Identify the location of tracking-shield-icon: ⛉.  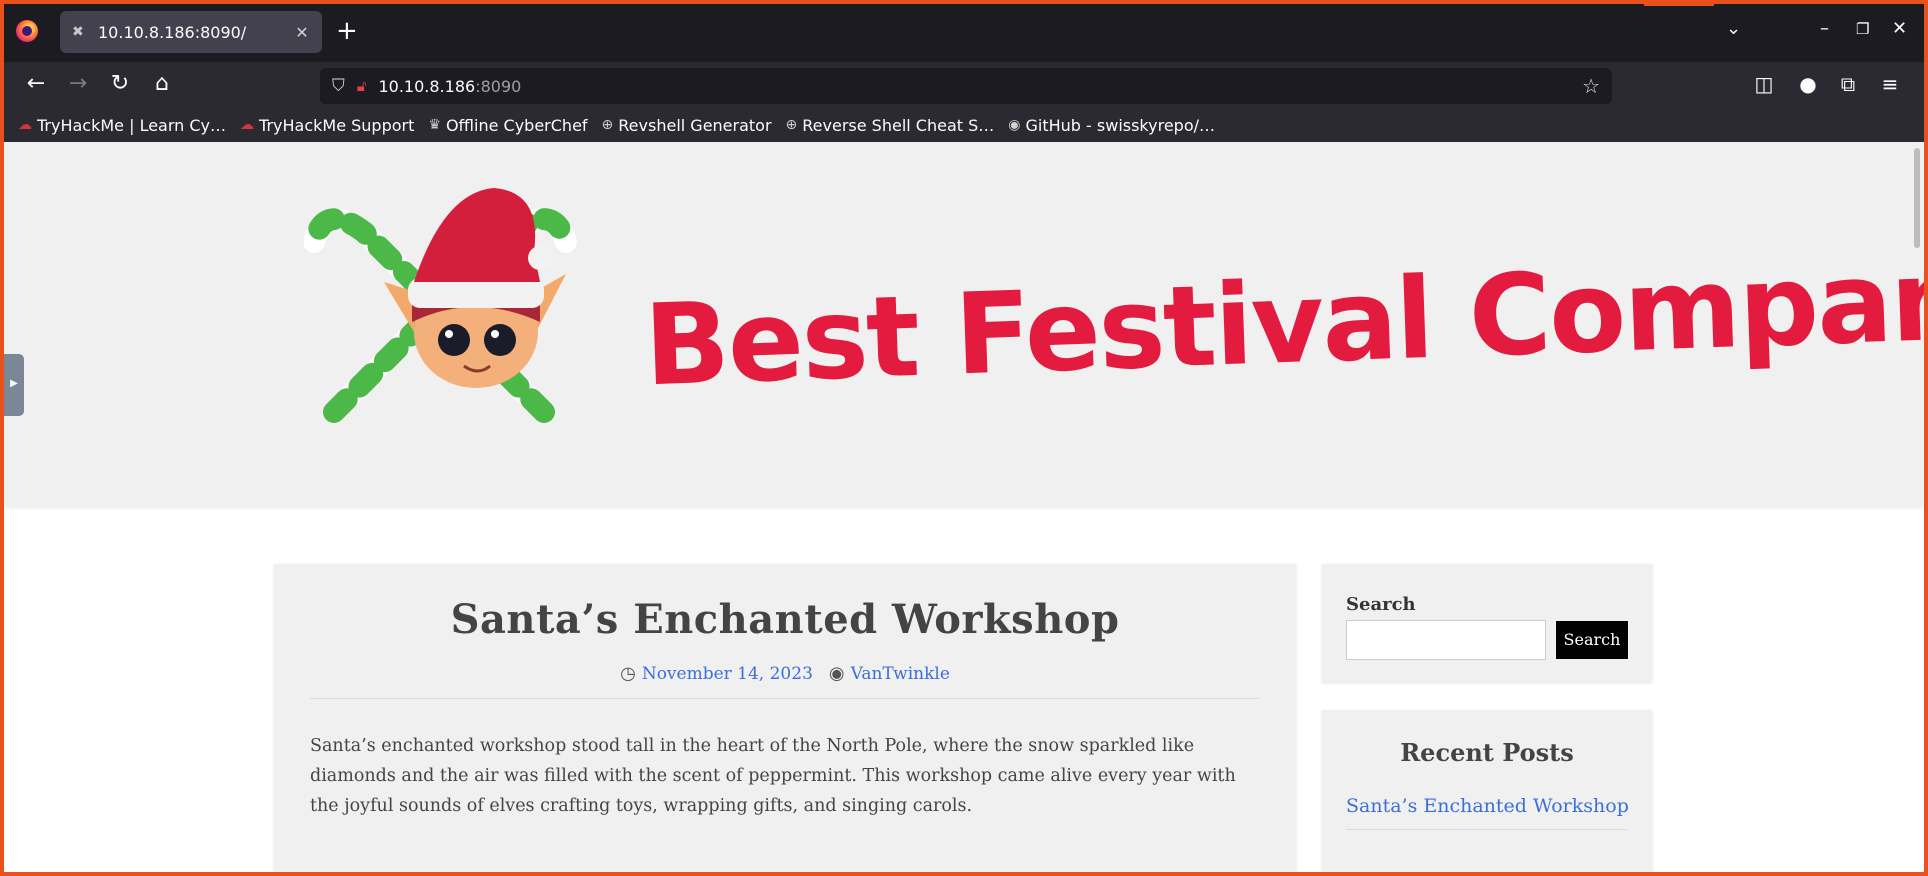
(338, 86).